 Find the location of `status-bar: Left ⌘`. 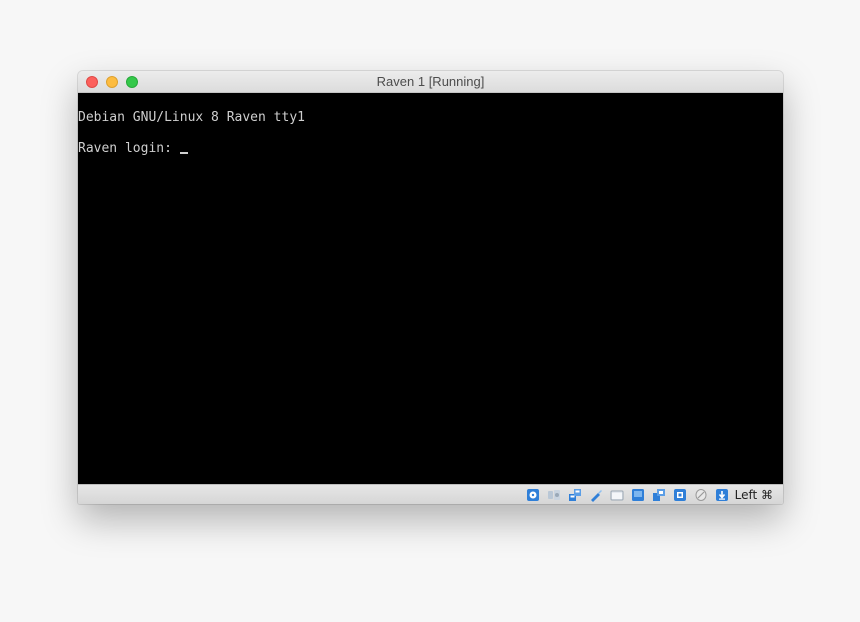

status-bar: Left ⌘ is located at coordinates (430, 494).